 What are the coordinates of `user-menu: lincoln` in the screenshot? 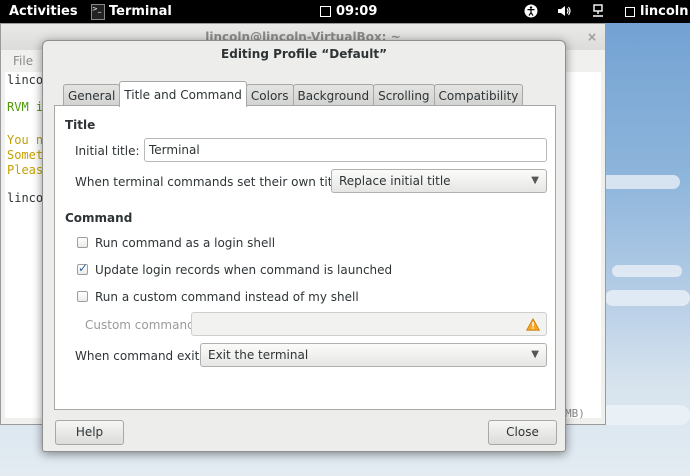 It's located at (657, 11).